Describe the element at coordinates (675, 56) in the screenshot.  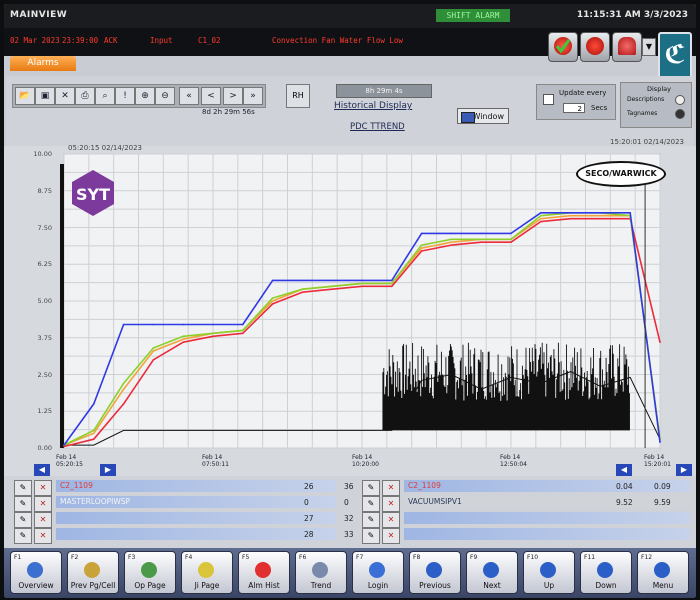
I see `company-logo-icon: ℭ` at that location.